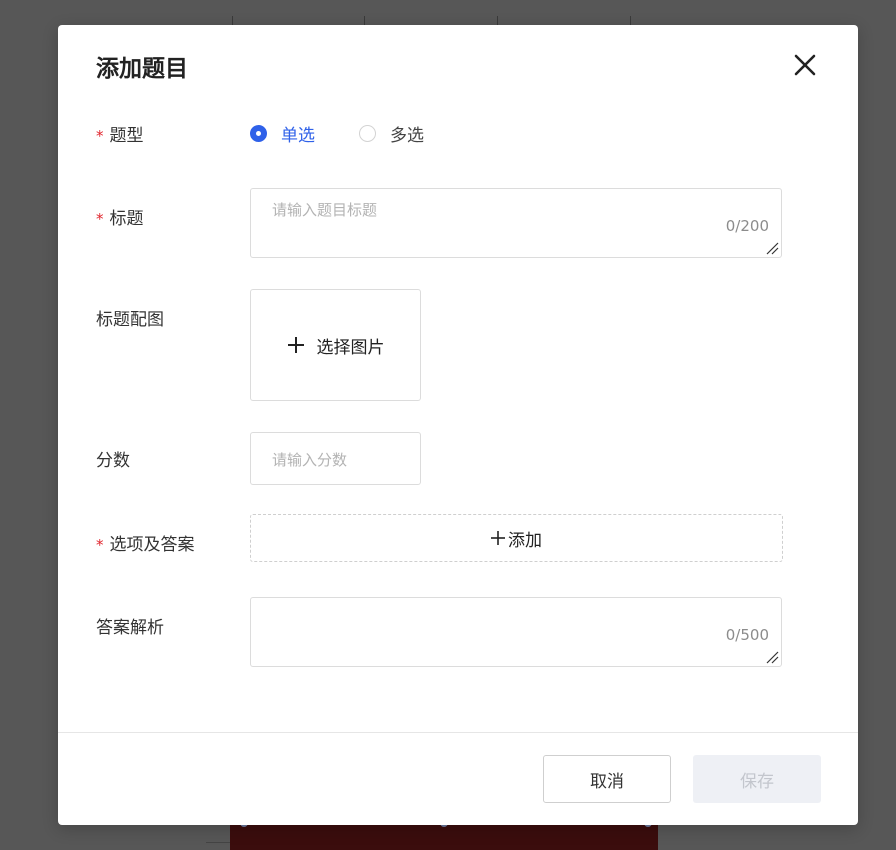 This screenshot has width=896, height=850. What do you see at coordinates (298, 135) in the screenshot?
I see `radio-single-label: 单选` at bounding box center [298, 135].